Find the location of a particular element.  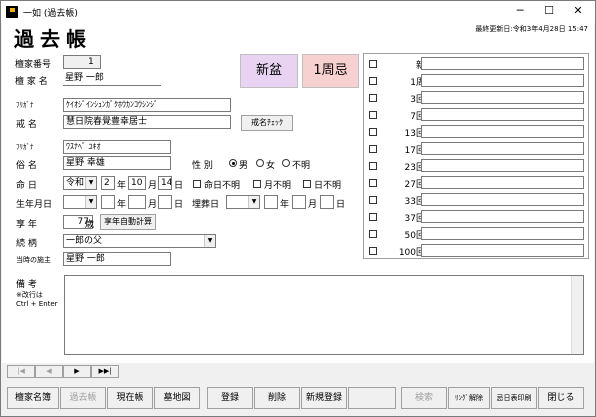

kaiki-row: 23回忌 is located at coordinates (477, 166).